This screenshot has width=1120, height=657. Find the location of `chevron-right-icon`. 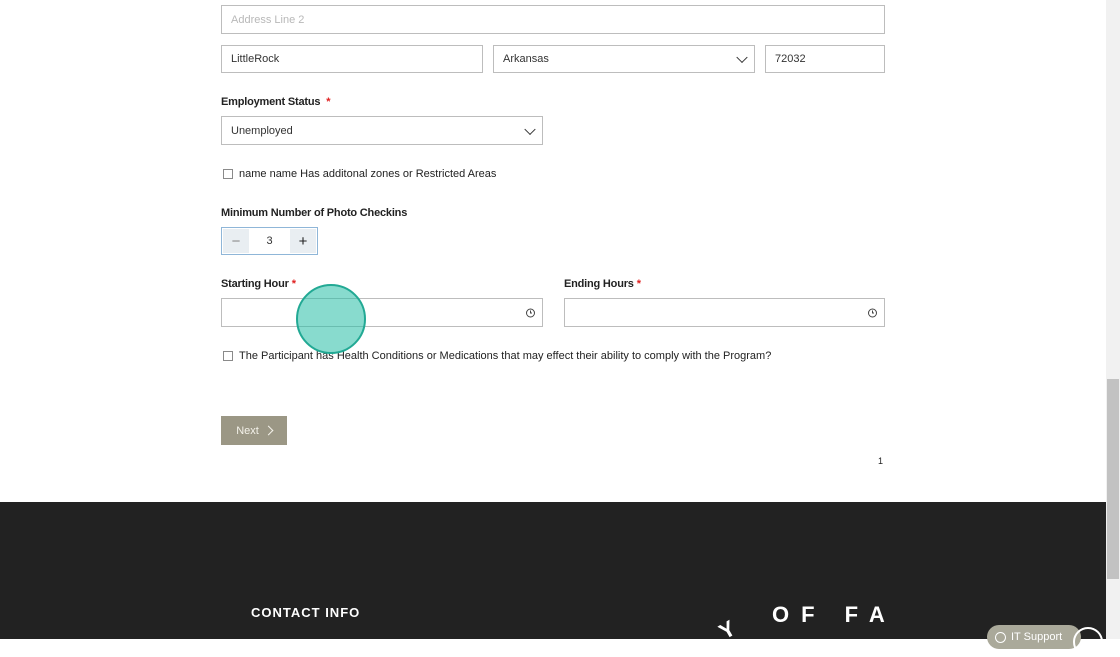

chevron-right-icon is located at coordinates (268, 430).